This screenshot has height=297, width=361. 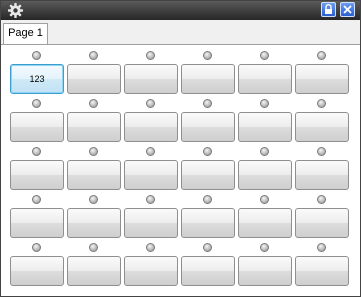 What do you see at coordinates (180, 10) in the screenshot?
I see `title-bar` at bounding box center [180, 10].